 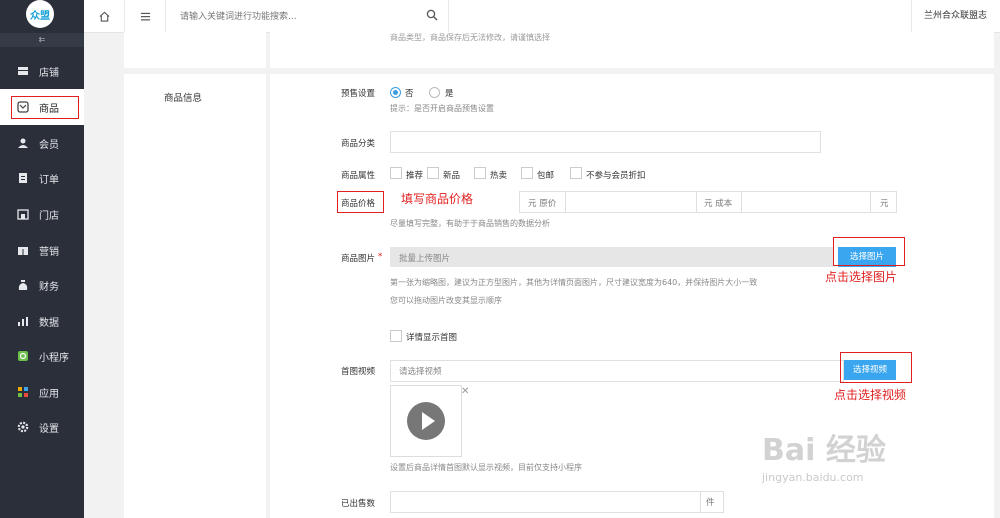 I want to click on logo-icon: 众盟, so click(x=40, y=14).